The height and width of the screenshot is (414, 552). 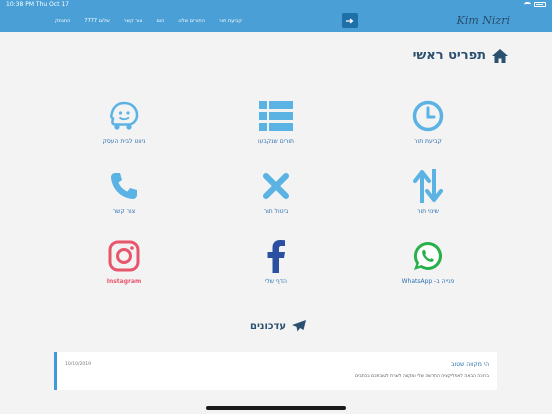 I want to click on nav-link-my-appointments: התורים שלנו, so click(x=191, y=21).